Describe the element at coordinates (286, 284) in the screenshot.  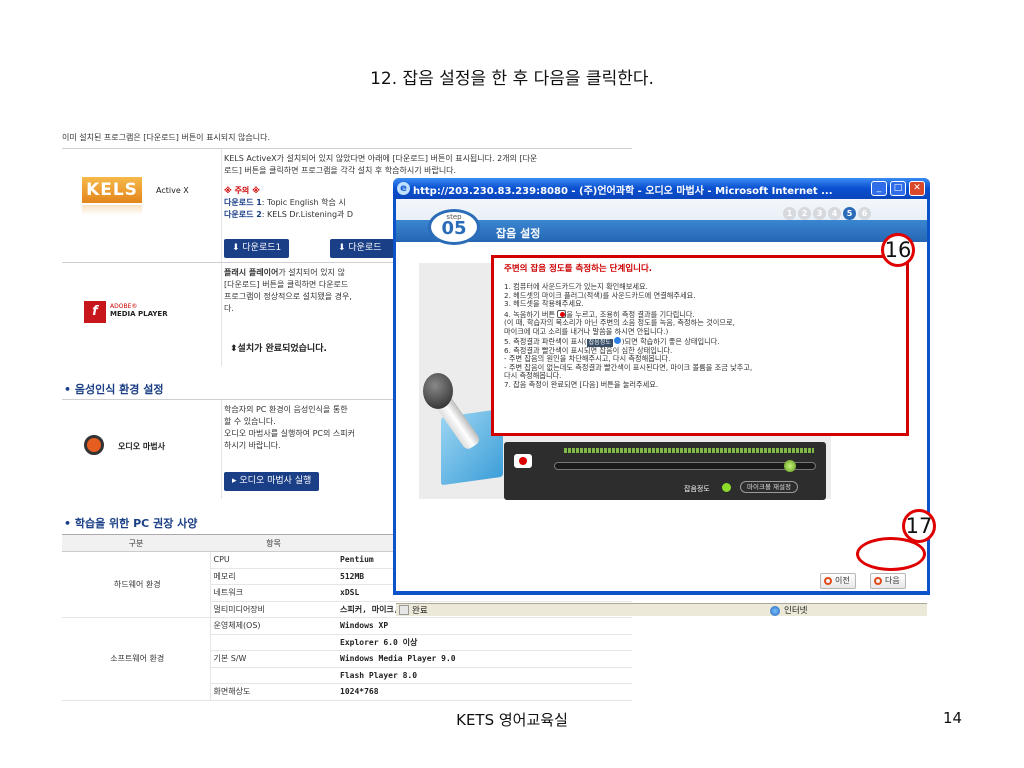
I see `flash-desc-line: [다운로드] 버튼을 클릭하면 다운로드` at that location.